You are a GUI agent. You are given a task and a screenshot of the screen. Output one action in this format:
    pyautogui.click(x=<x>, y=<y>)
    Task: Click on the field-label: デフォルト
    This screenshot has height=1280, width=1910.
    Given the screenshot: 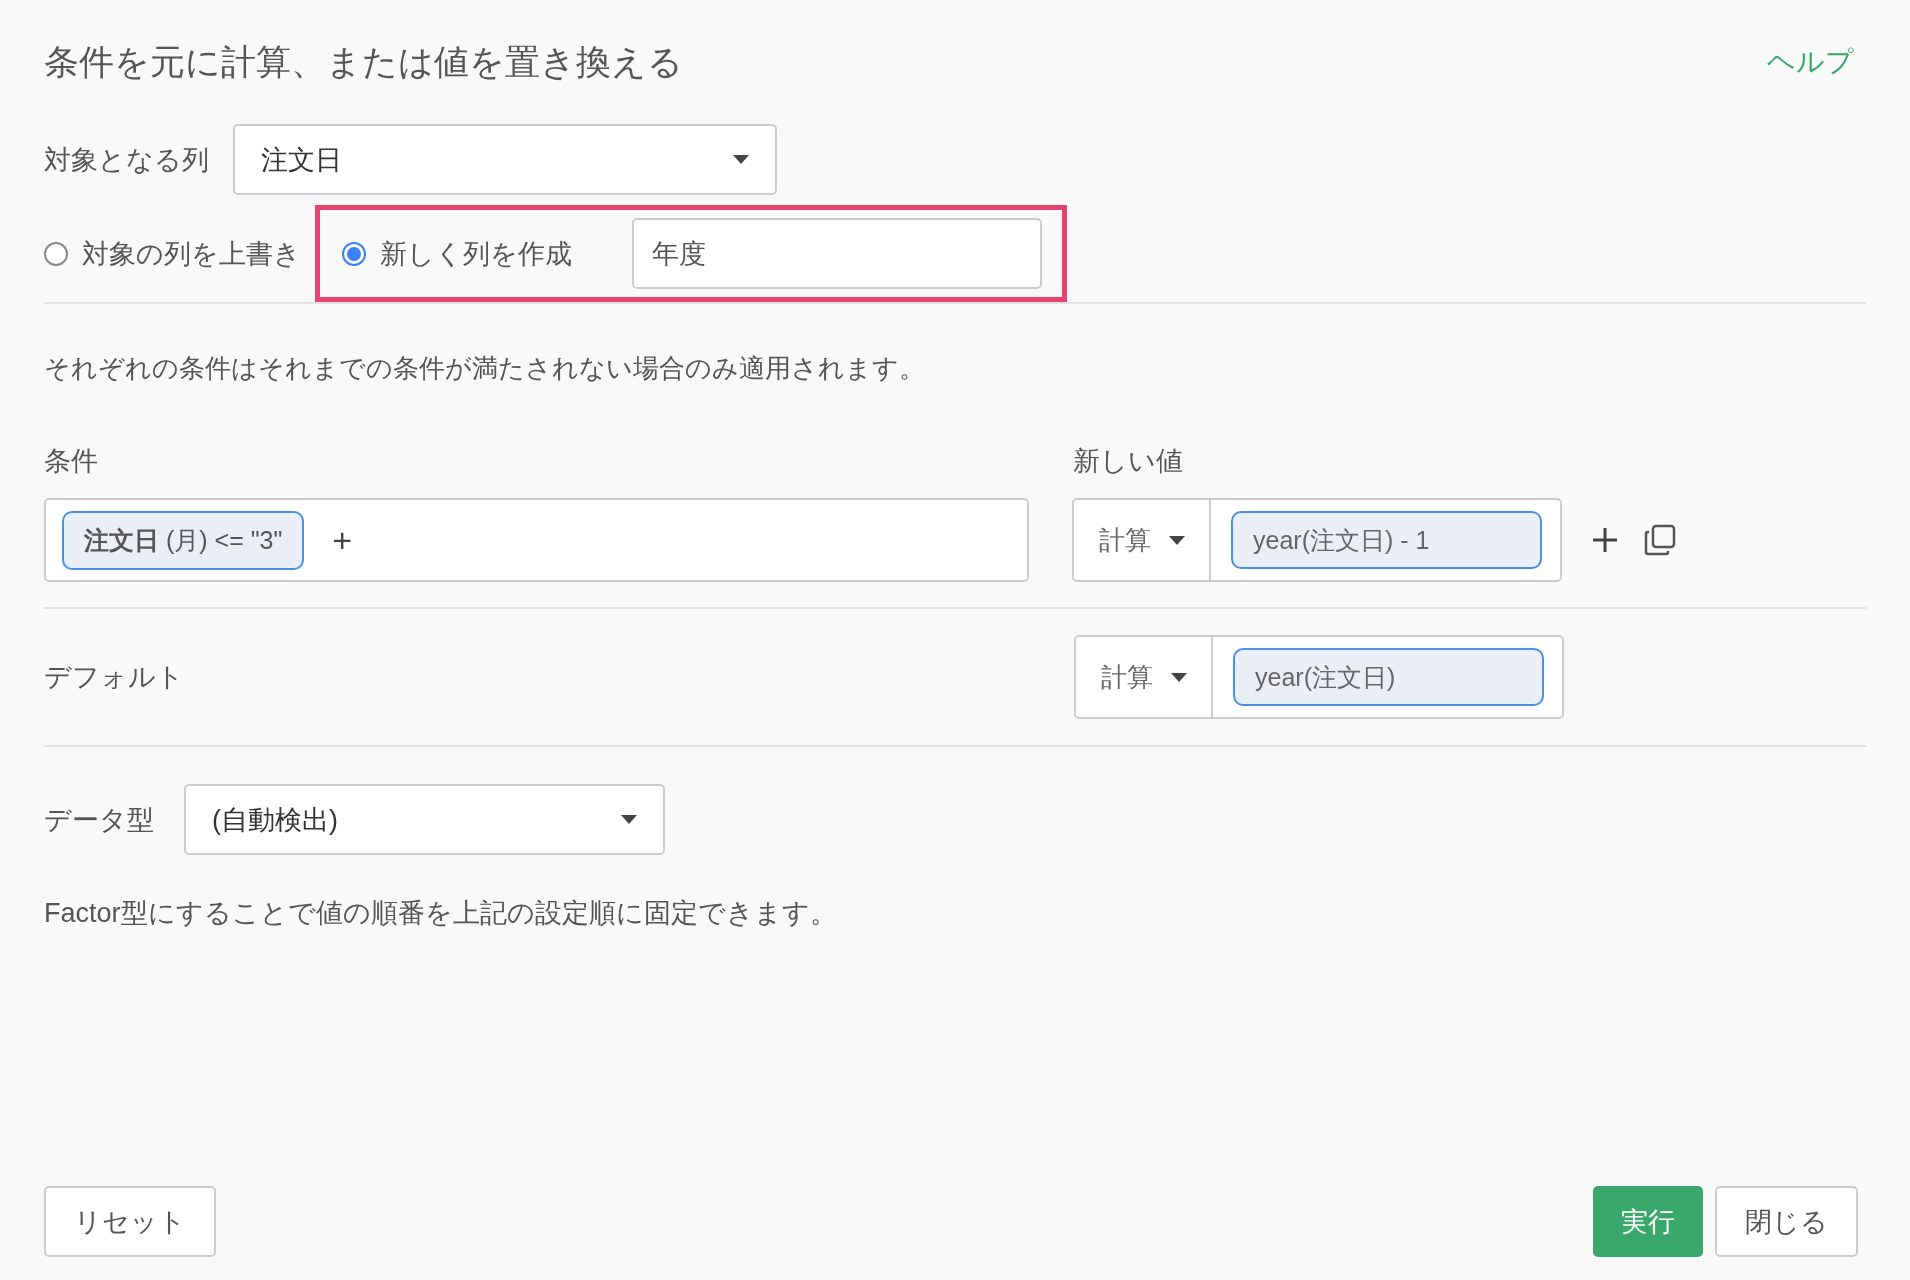 What is the action you would take?
    pyautogui.click(x=114, y=677)
    